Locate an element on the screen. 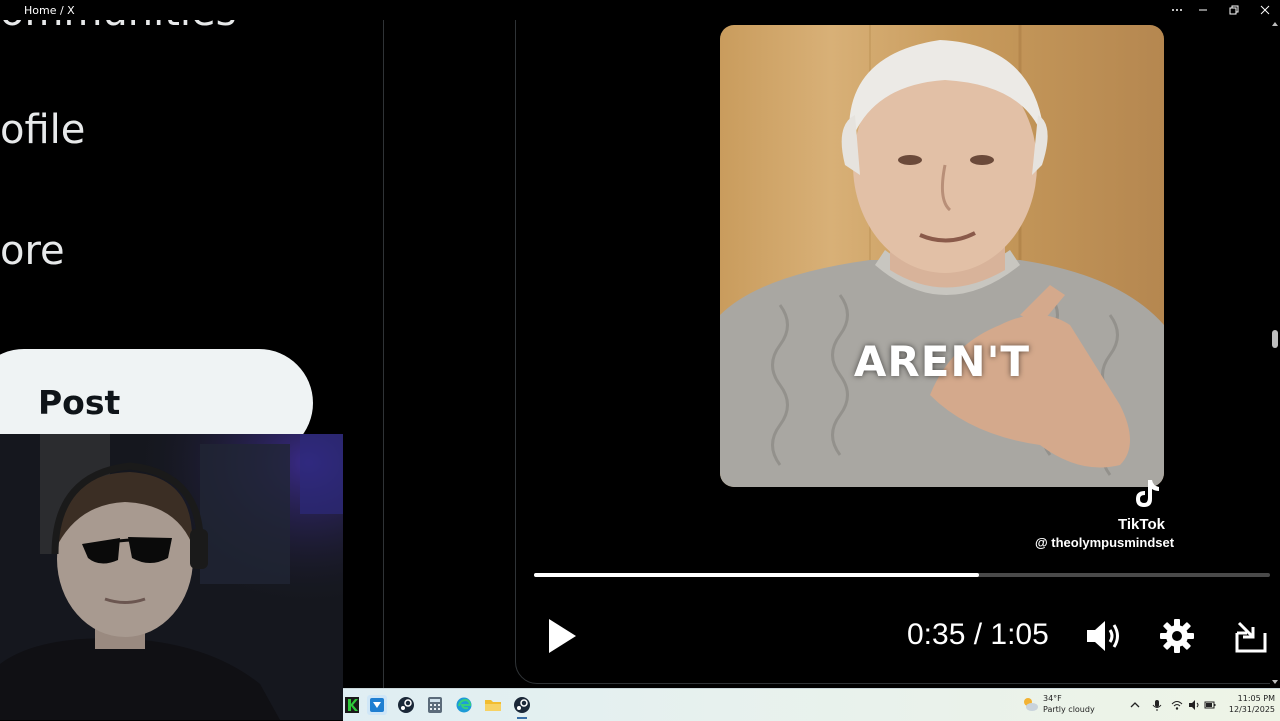 This screenshot has width=1280, height=721. minimize-icon is located at coordinates (1203, 10).